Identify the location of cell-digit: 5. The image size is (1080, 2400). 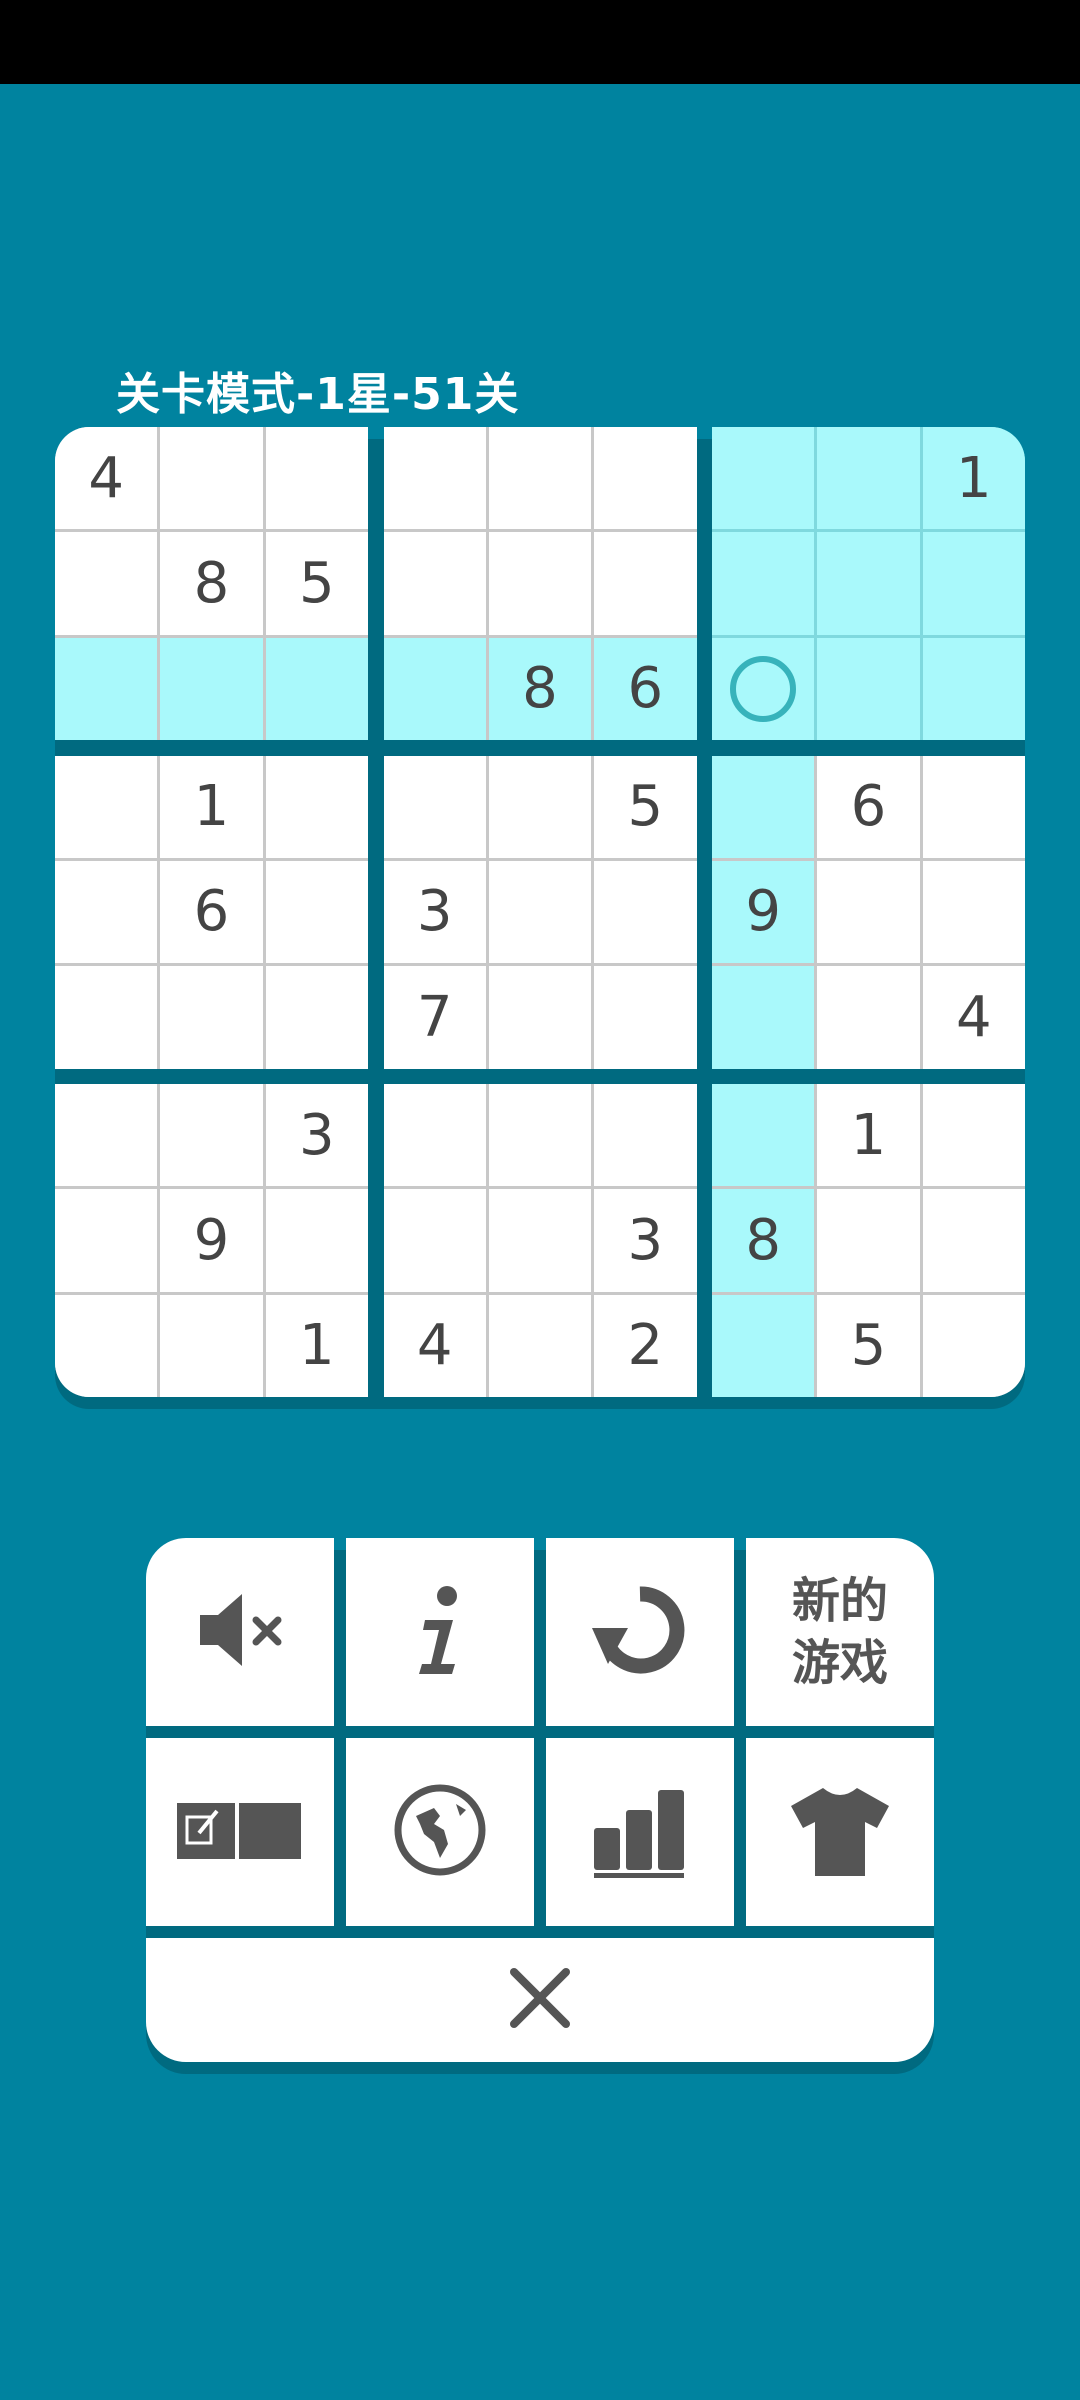
(317, 583).